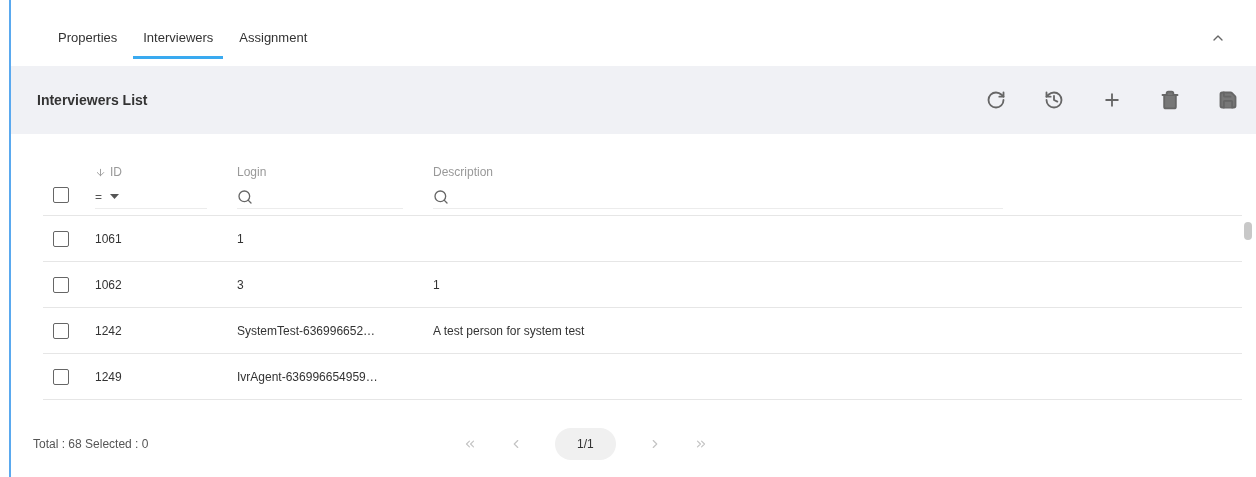 Image resolution: width=1256 pixels, height=477 pixels. I want to click on refresh-icon, so click(996, 100).